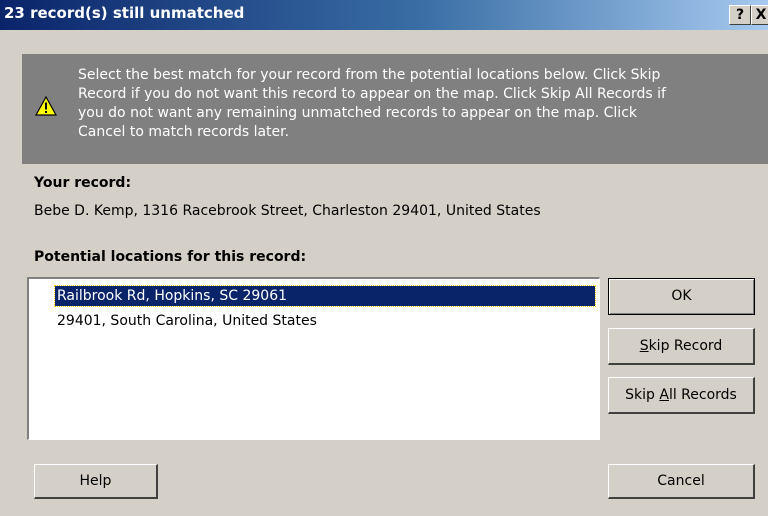 The image size is (768, 516). What do you see at coordinates (187, 321) in the screenshot?
I see `list-item: 29401, South Carolina, United States` at bounding box center [187, 321].